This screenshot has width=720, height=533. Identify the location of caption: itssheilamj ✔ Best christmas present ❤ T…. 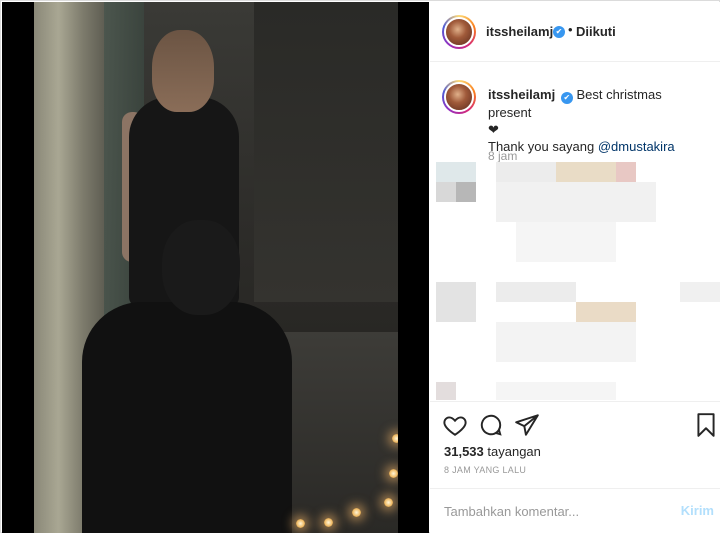
(575, 114).